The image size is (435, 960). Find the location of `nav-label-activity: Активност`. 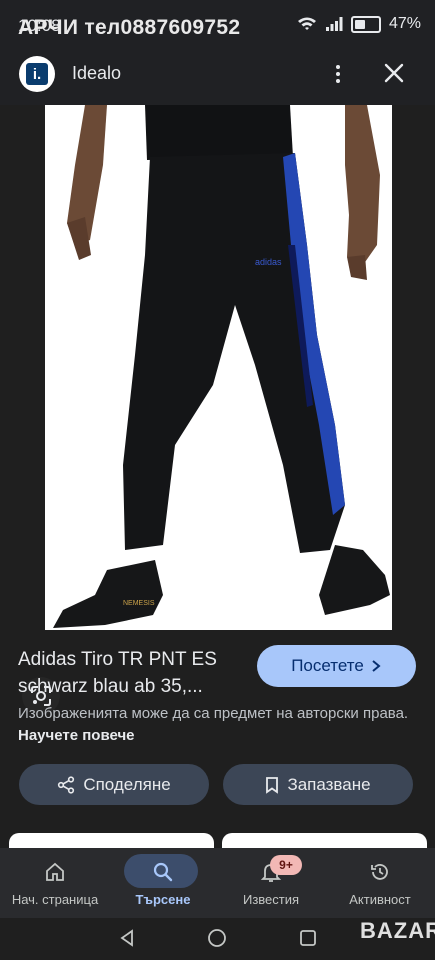

nav-label-activity: Активност is located at coordinates (380, 899).